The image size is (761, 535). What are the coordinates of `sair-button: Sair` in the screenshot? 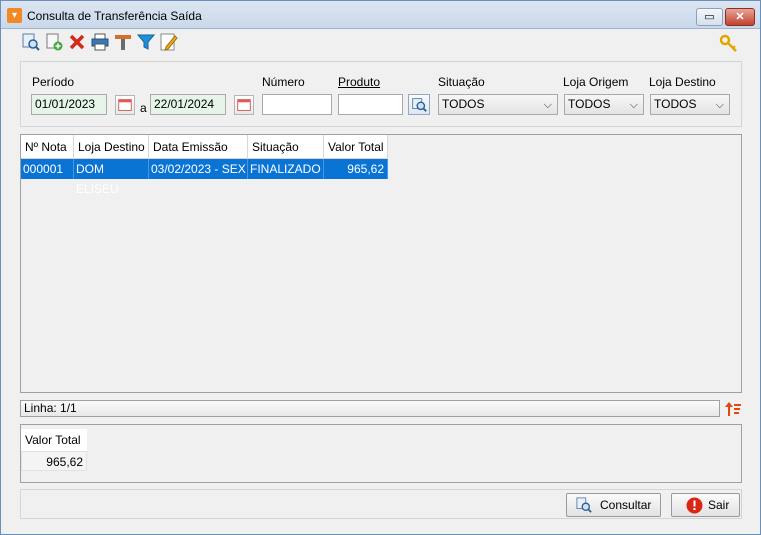 It's located at (705, 505).